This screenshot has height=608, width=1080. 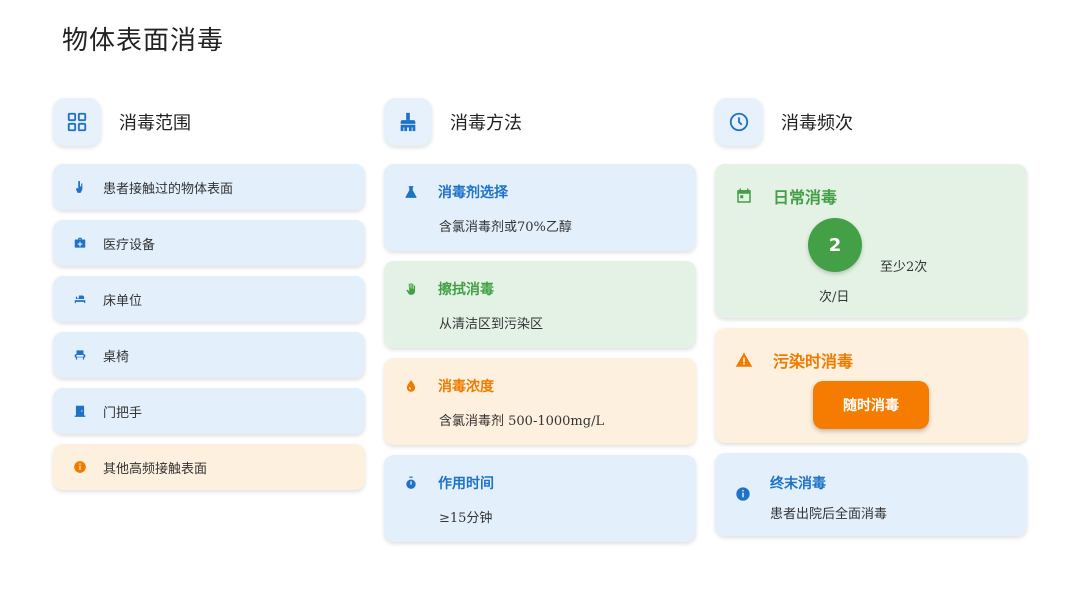 I want to click on hand-icon, so click(x=411, y=289).